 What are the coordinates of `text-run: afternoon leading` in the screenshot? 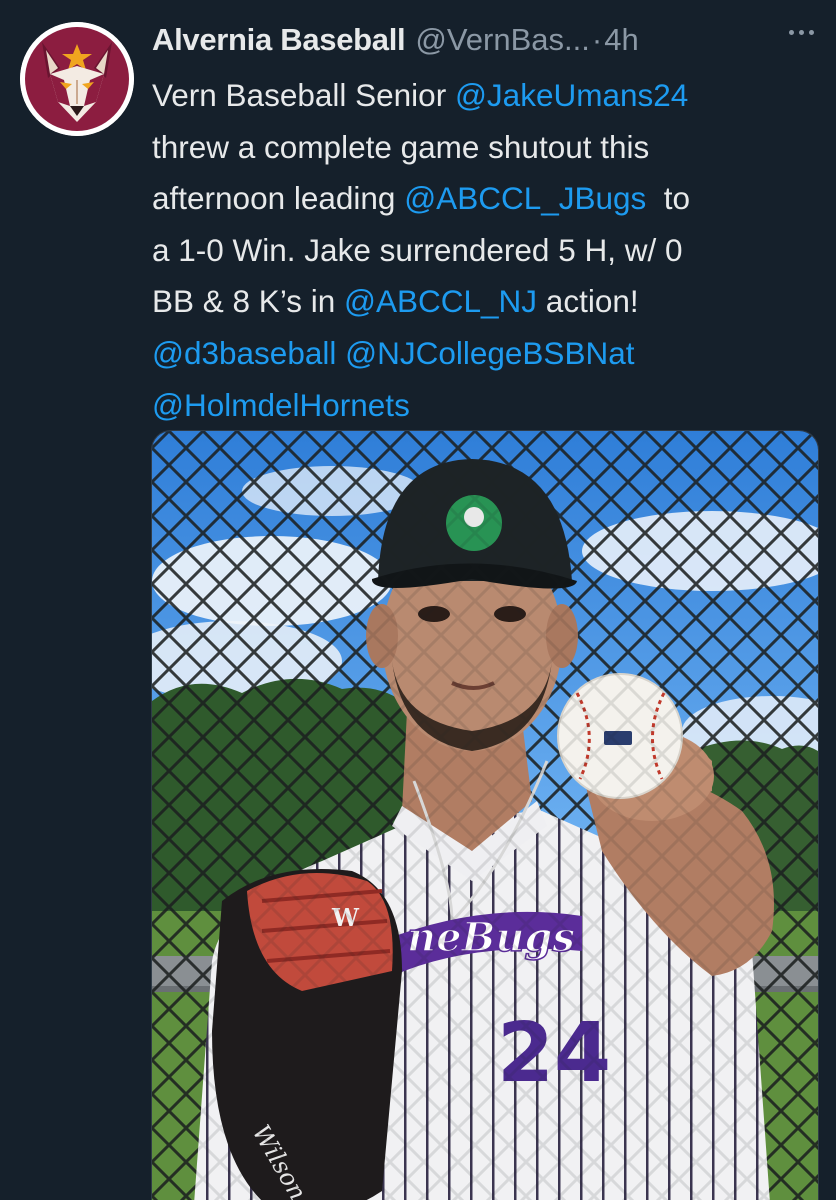 It's located at (278, 198).